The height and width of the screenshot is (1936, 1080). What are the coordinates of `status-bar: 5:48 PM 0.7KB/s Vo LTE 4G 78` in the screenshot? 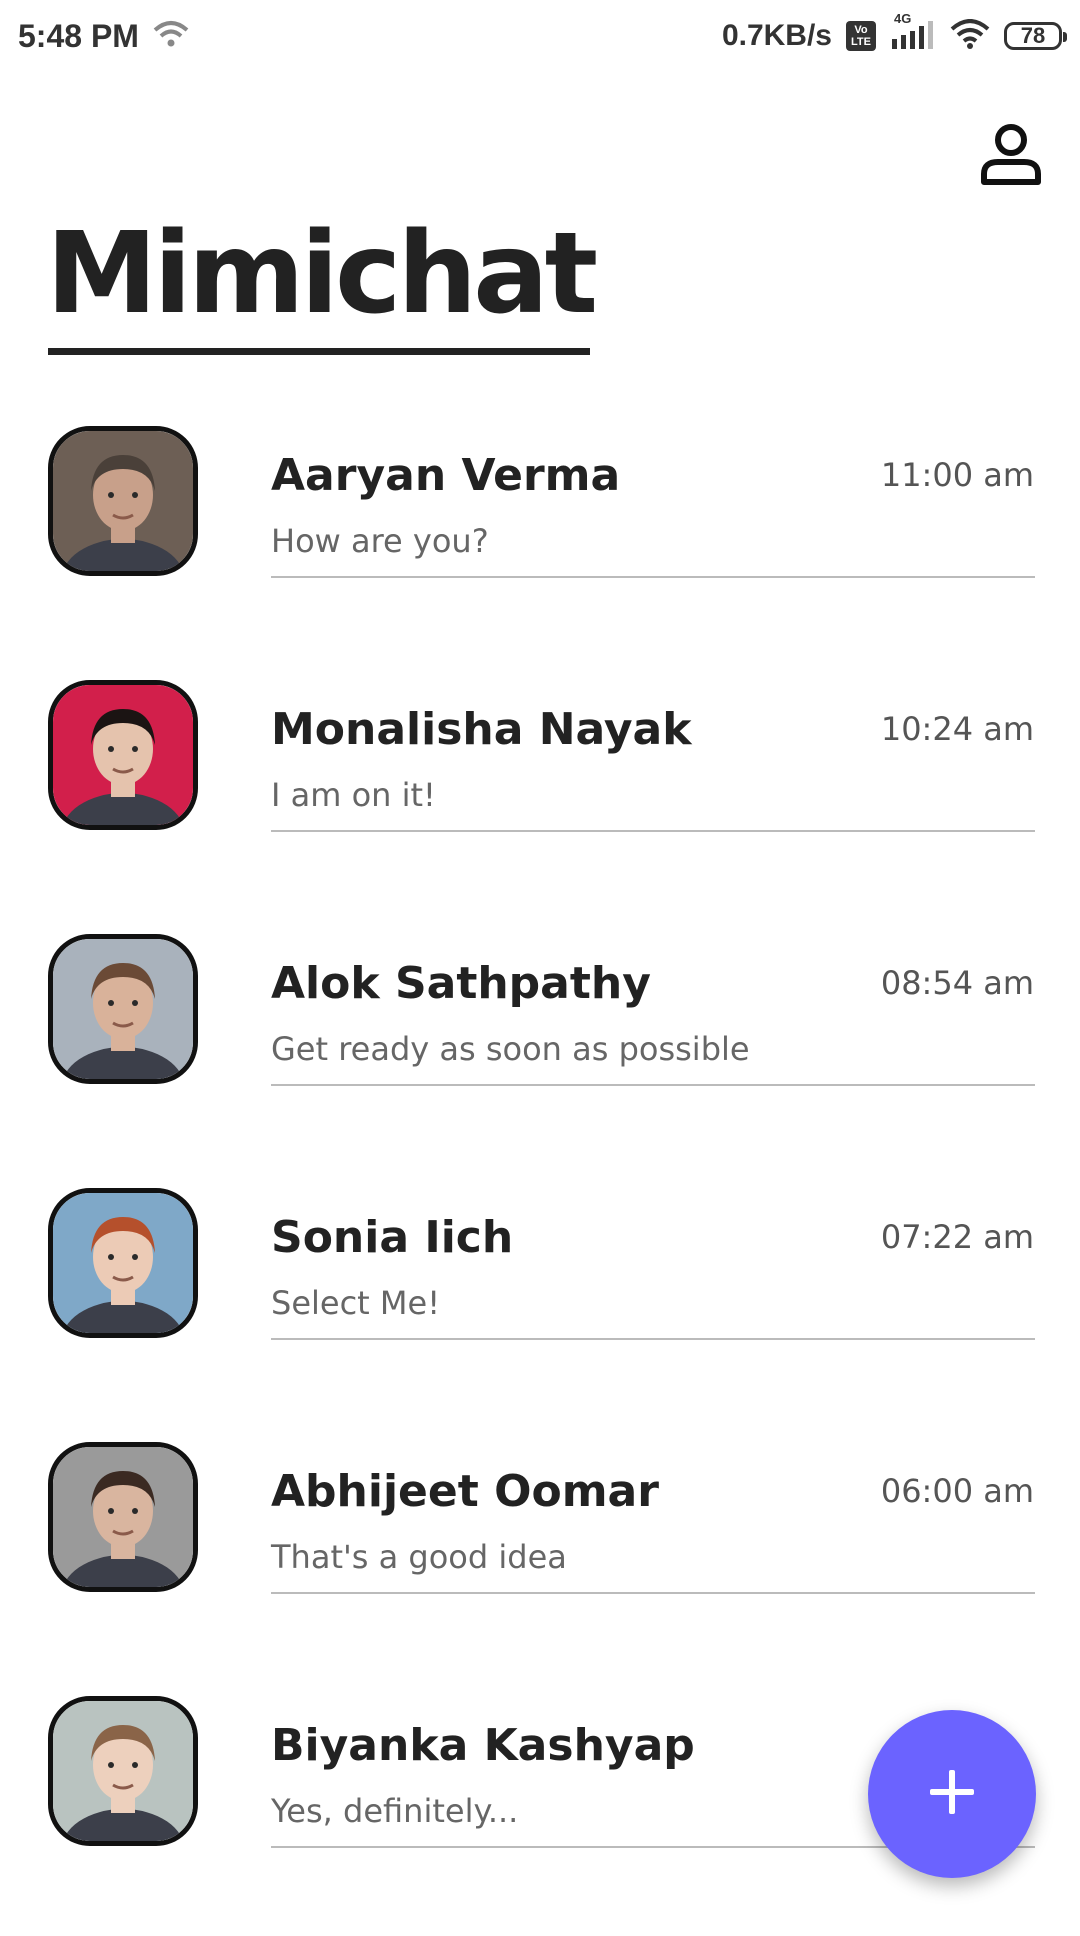 It's located at (540, 36).